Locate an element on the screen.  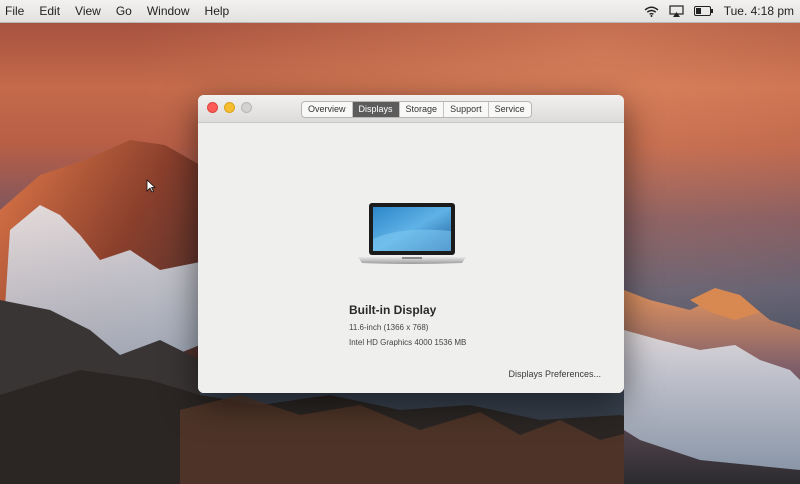
airplay-icon is located at coordinates (676, 11).